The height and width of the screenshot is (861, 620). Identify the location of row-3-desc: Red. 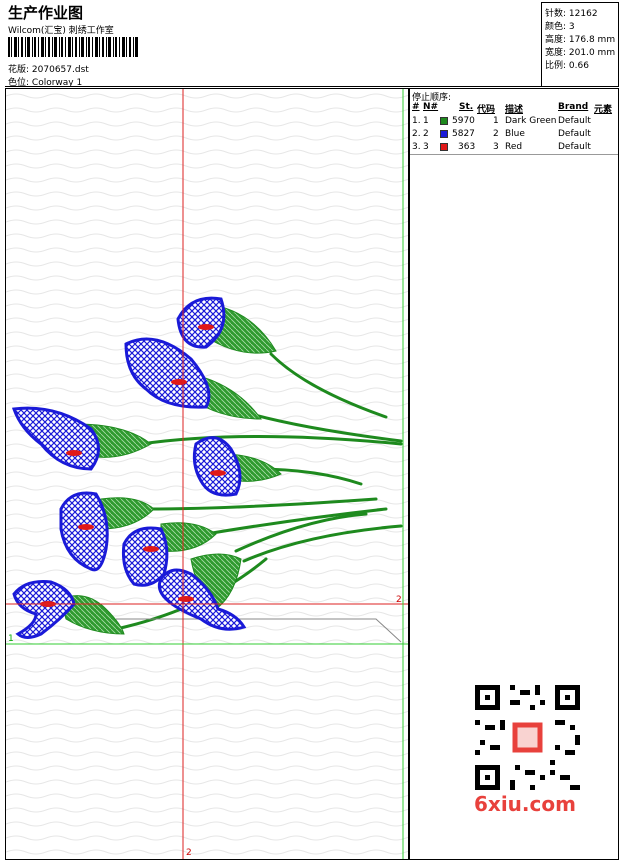
(514, 147).